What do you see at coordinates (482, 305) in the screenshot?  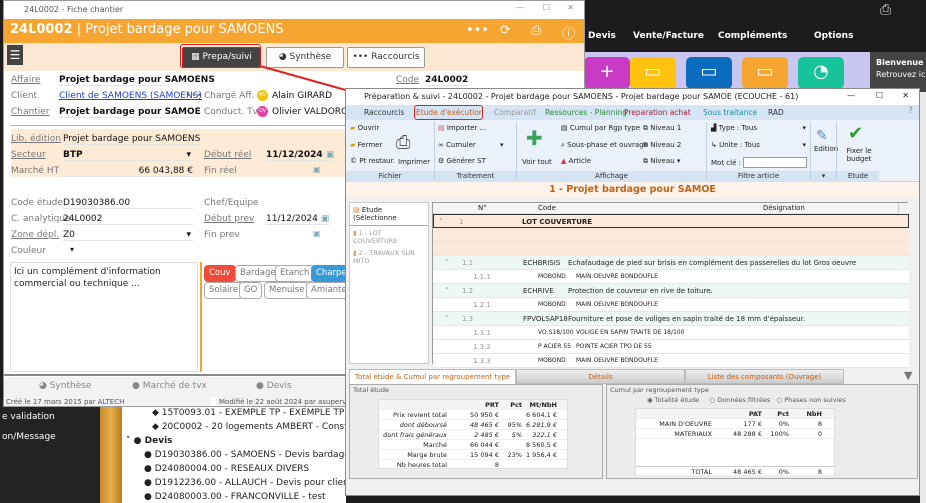 I see `row-number: 1.2.1` at bounding box center [482, 305].